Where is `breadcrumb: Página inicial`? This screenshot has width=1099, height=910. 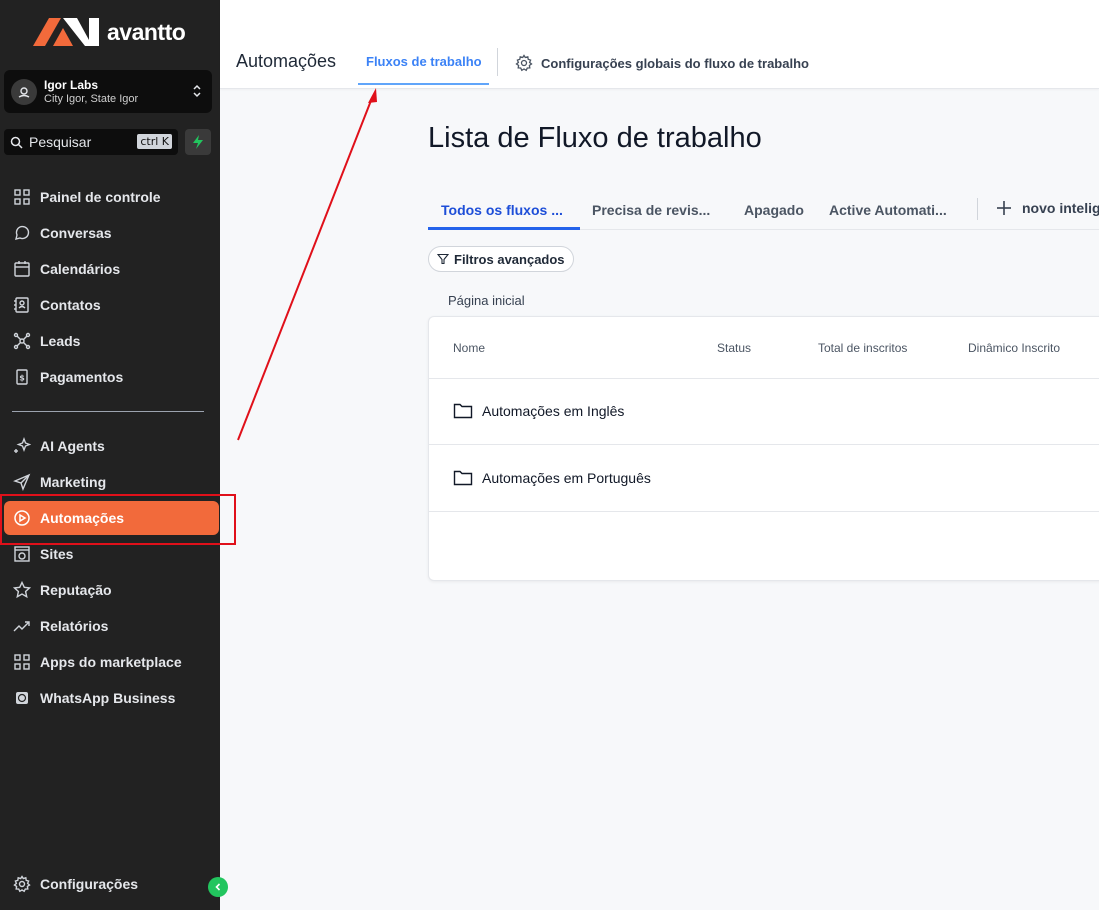 breadcrumb: Página inicial is located at coordinates (486, 300).